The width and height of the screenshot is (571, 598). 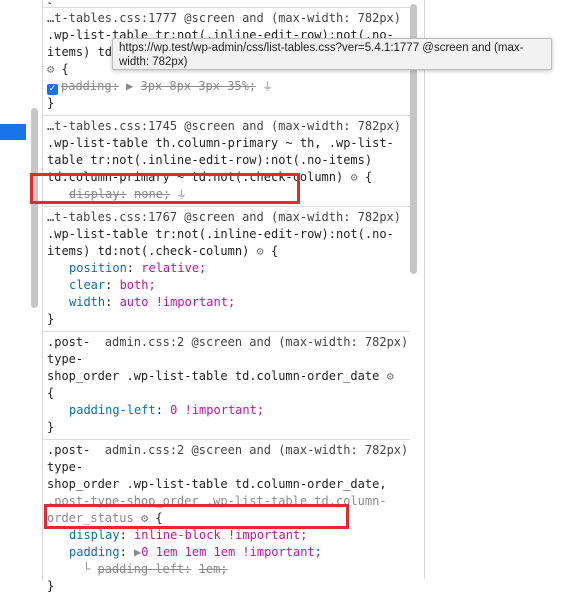 What do you see at coordinates (220, 535) in the screenshot?
I see `decl-value: inline-block !important;` at bounding box center [220, 535].